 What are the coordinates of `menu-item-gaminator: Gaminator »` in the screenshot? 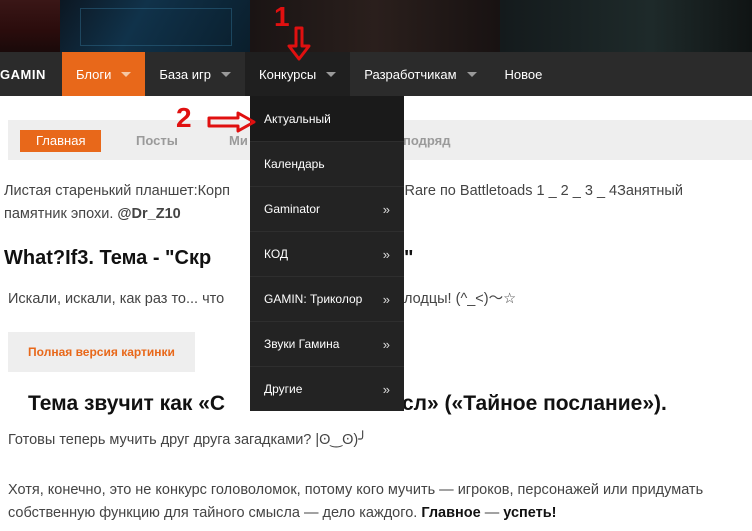 It's located at (327, 208).